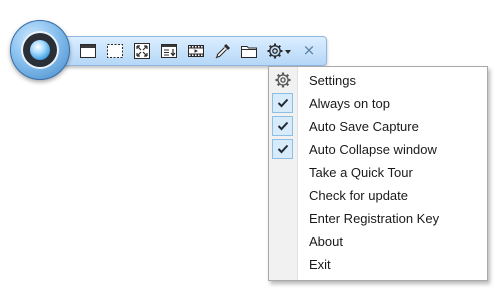  I want to click on menu-item-label: Auto Collapse window, so click(373, 149).